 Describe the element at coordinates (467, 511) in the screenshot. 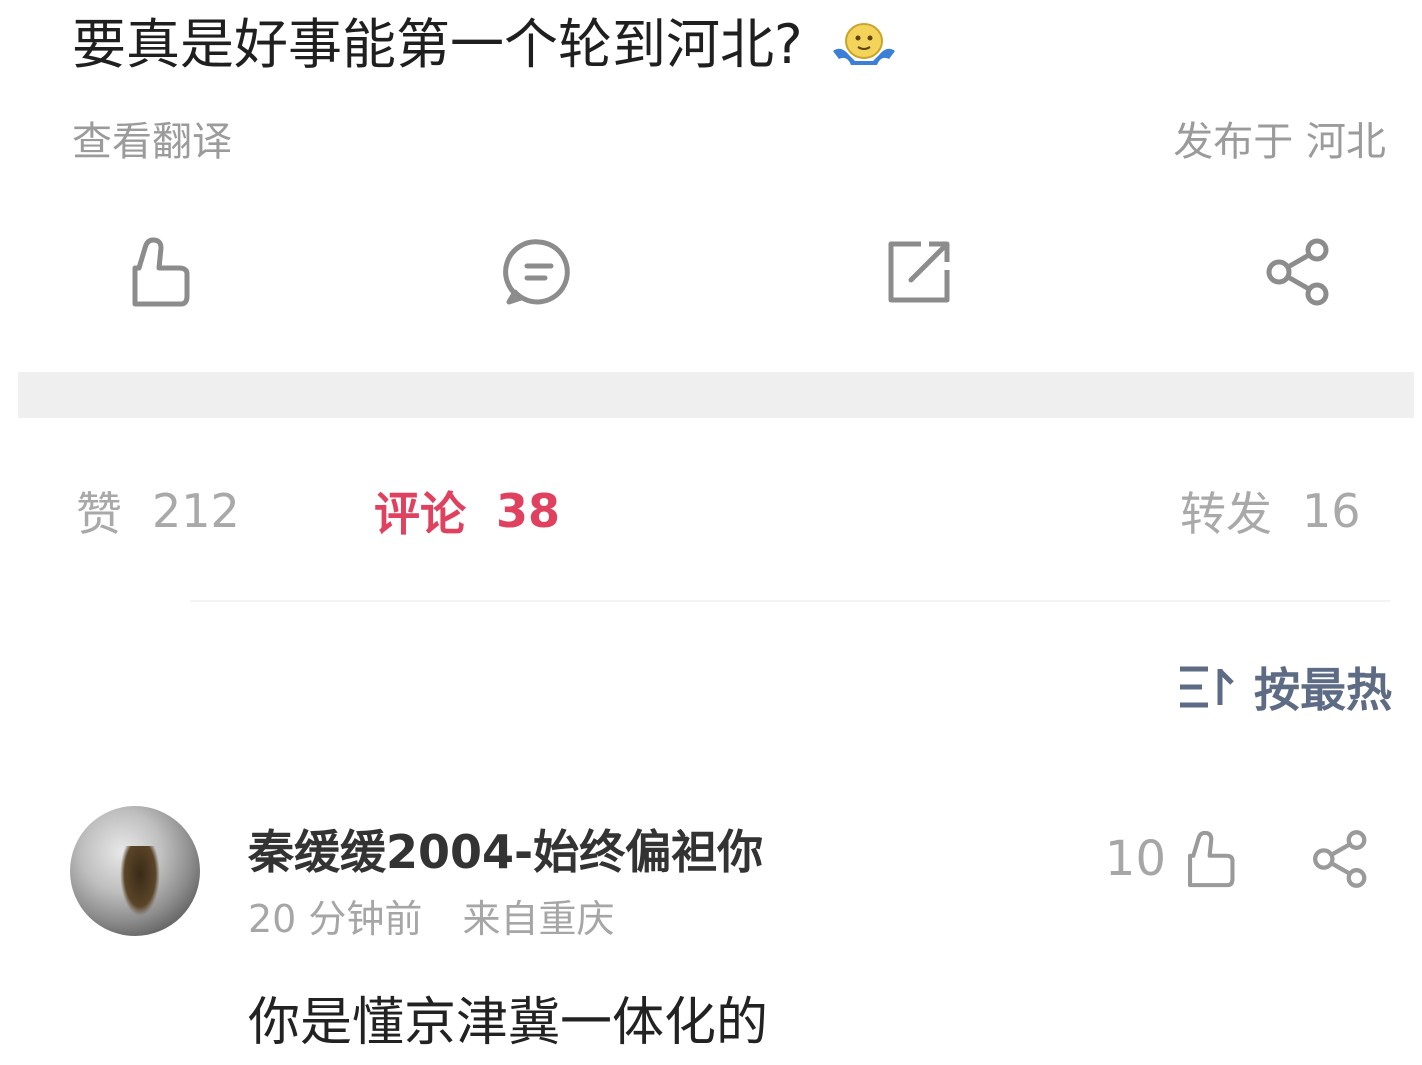

I see `tab-comments: 评论 38` at that location.